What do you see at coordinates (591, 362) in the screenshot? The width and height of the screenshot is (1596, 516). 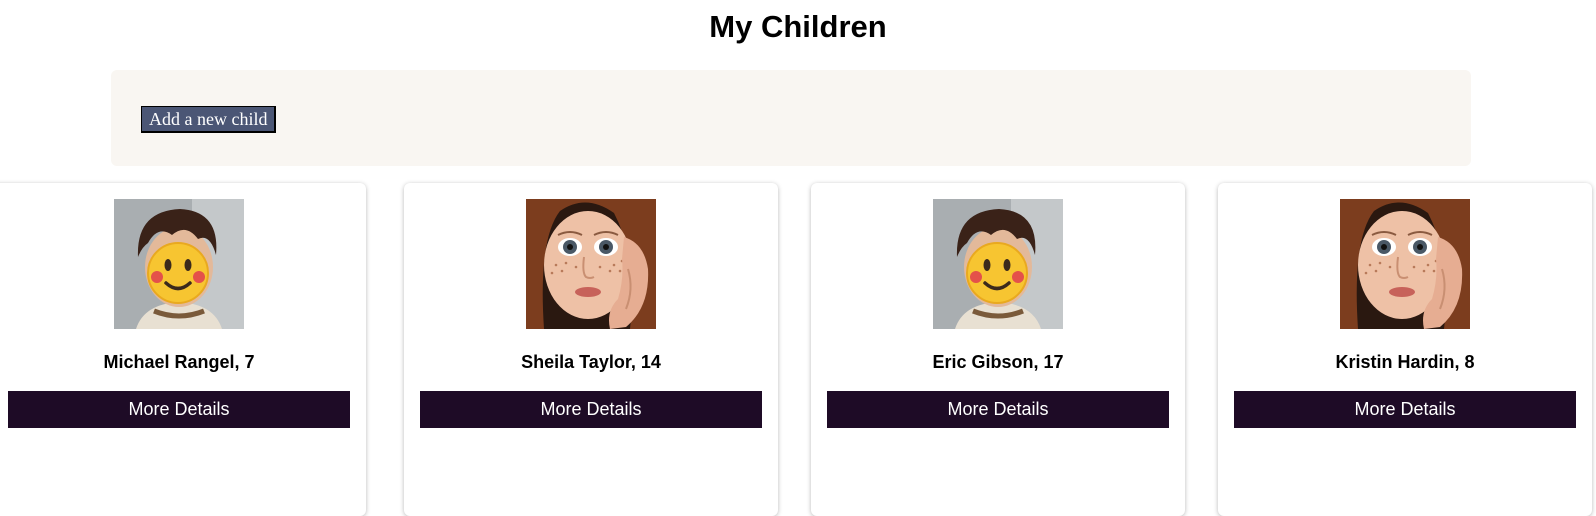 I see `child-name-age: Sheila Taylor, 14` at bounding box center [591, 362].